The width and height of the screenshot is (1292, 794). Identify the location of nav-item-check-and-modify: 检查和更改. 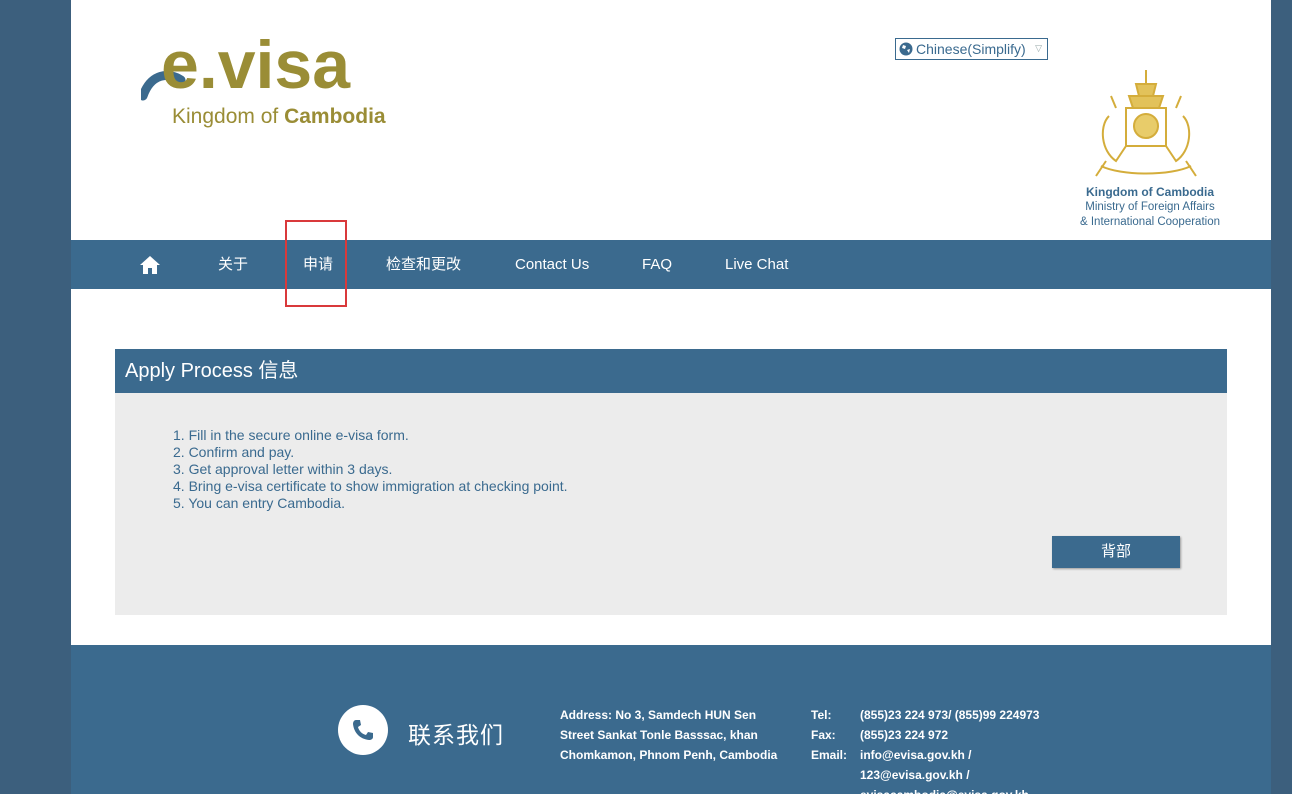
(423, 264).